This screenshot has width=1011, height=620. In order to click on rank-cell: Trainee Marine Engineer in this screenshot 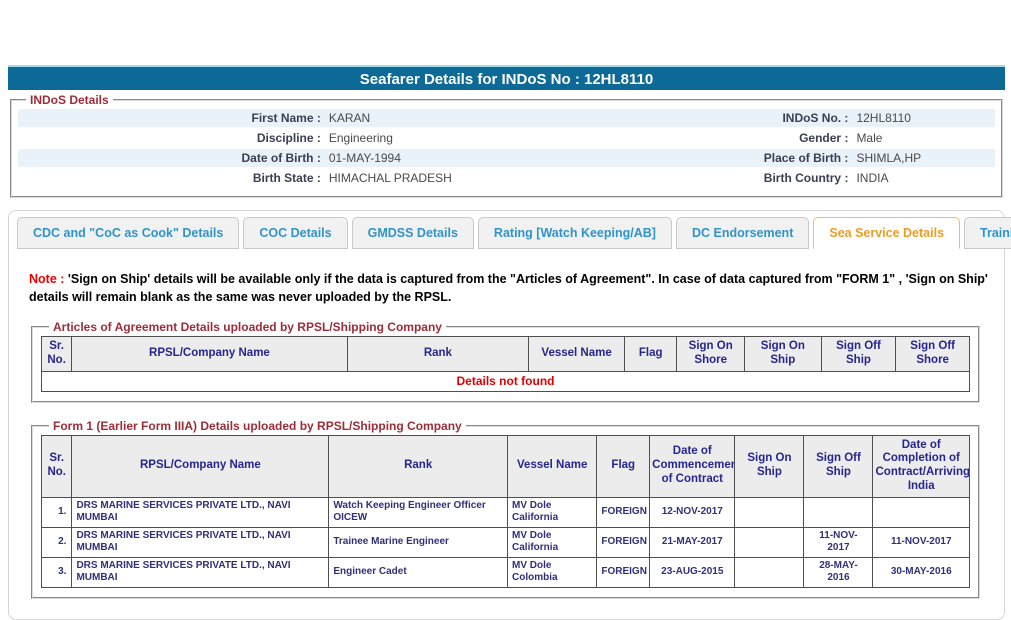, I will do `click(418, 542)`.